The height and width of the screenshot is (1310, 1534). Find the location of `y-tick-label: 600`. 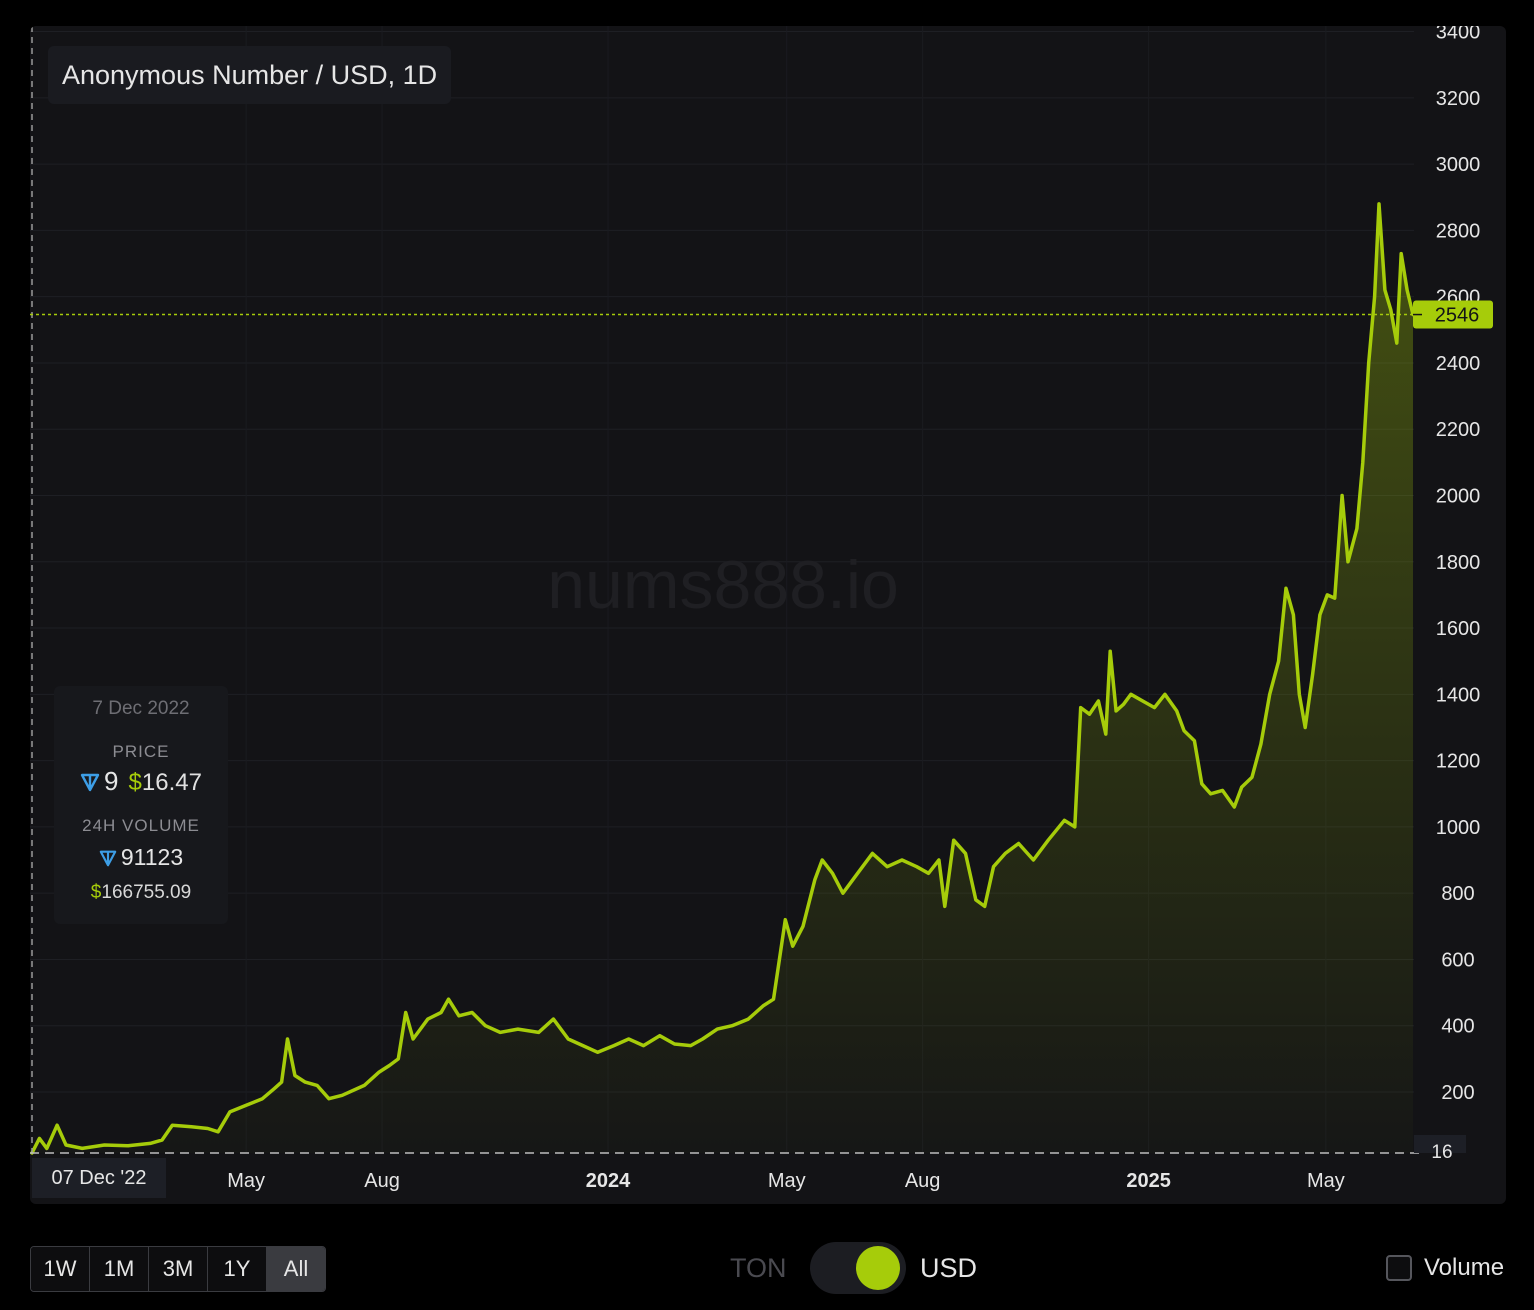

y-tick-label: 600 is located at coordinates (1457, 960).